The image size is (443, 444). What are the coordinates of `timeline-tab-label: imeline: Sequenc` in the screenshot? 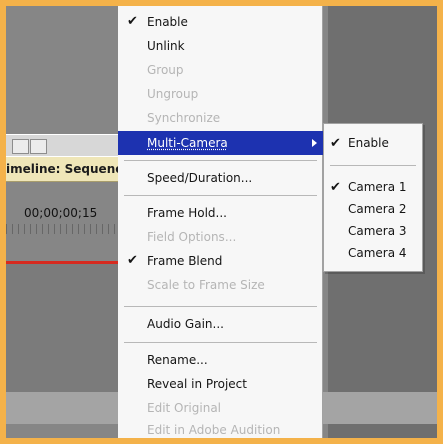 It's located at (64, 169).